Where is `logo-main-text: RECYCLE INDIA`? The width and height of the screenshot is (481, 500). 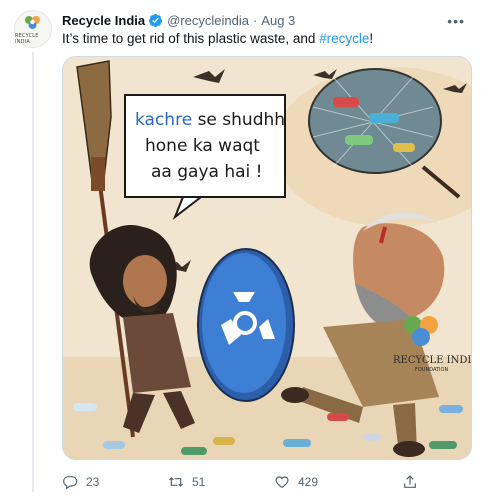 logo-main-text: RECYCLE INDIA is located at coordinates (432, 360).